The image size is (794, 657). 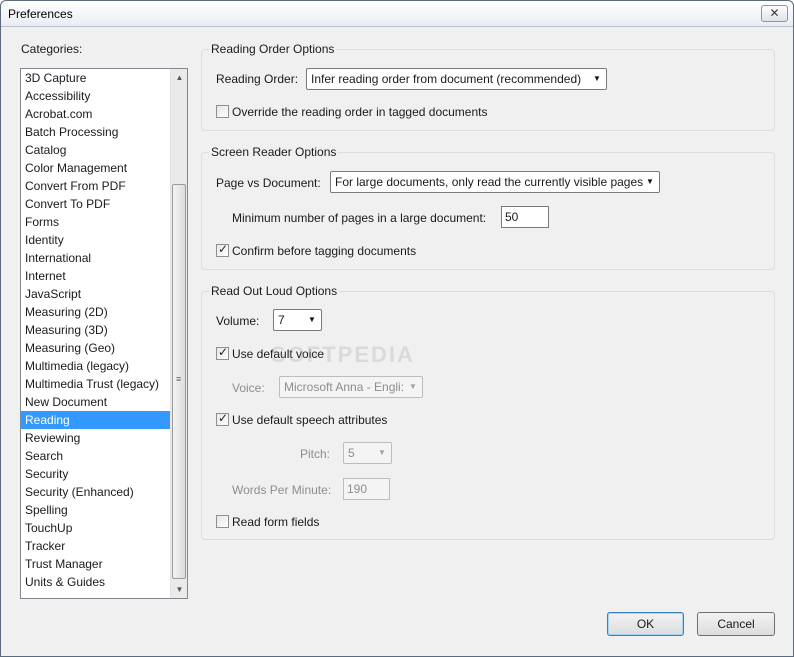 What do you see at coordinates (367, 453) in the screenshot?
I see `pitch-select: 5 ▼` at bounding box center [367, 453].